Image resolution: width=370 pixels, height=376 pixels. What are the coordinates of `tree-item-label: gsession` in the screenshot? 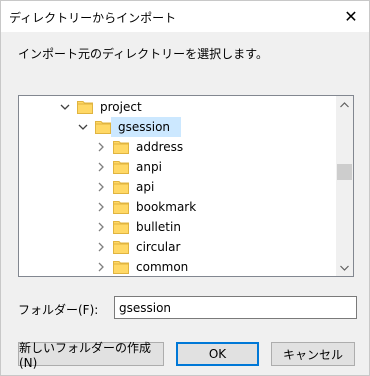 It's located at (144, 127).